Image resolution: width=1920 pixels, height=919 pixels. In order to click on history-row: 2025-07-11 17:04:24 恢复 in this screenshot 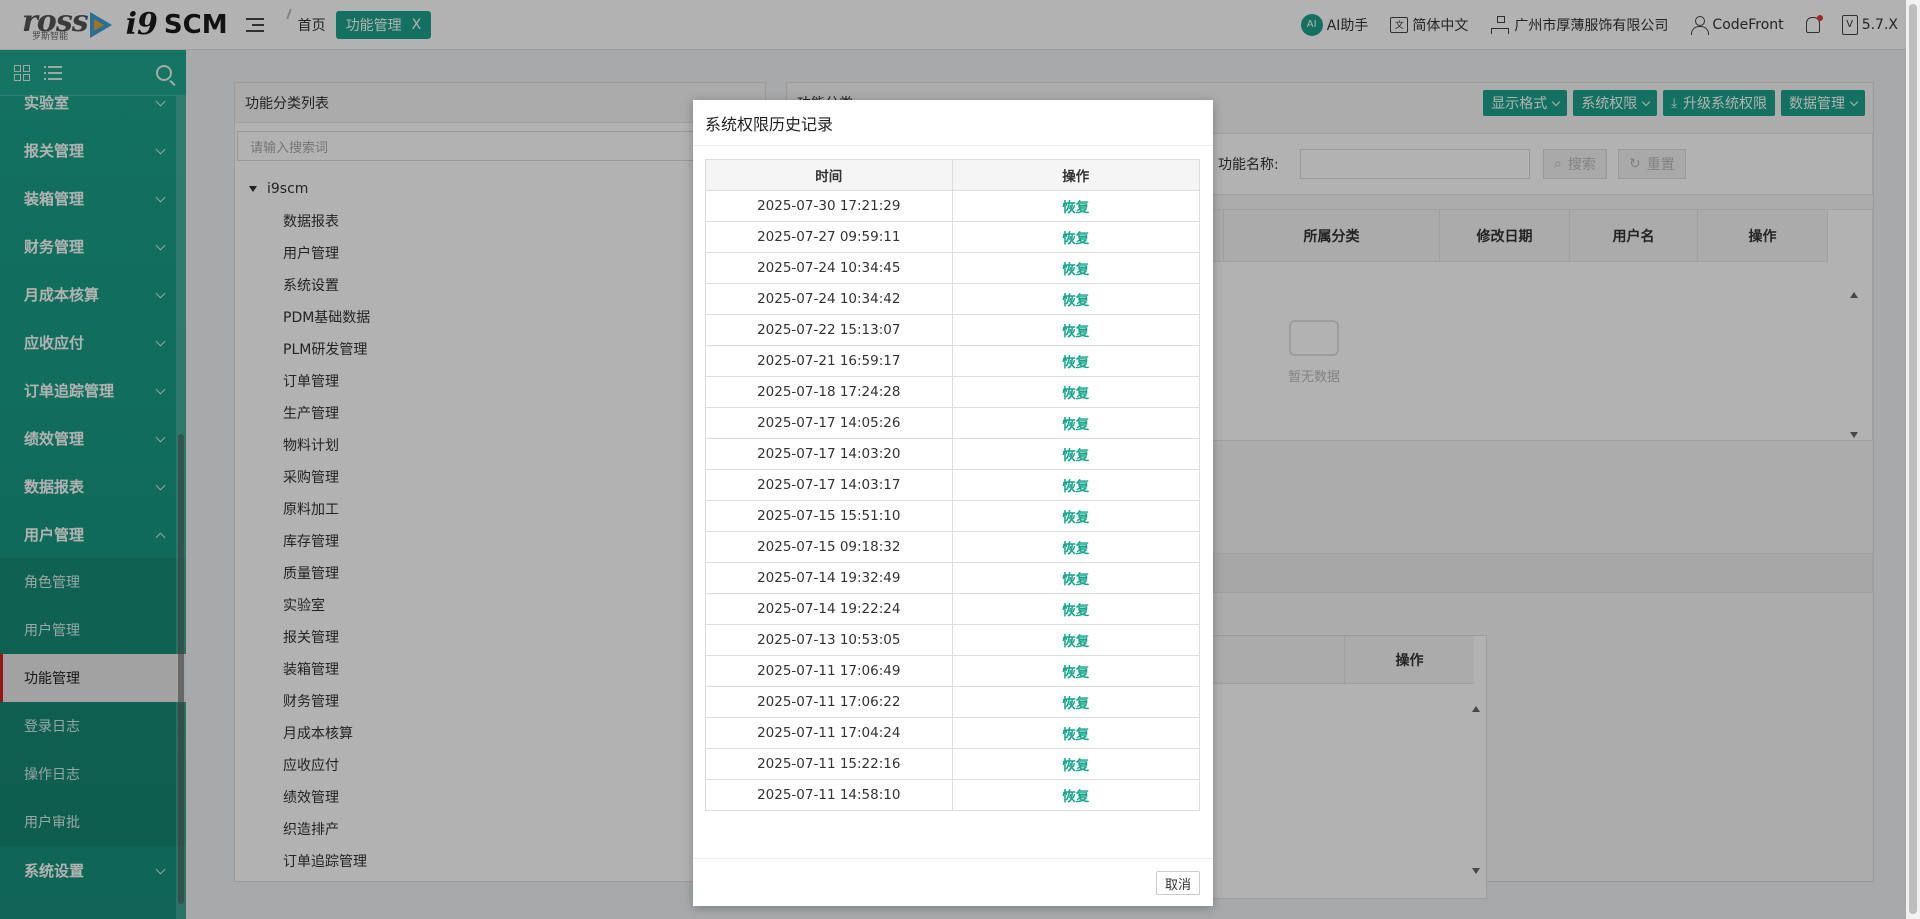, I will do `click(953, 733)`.